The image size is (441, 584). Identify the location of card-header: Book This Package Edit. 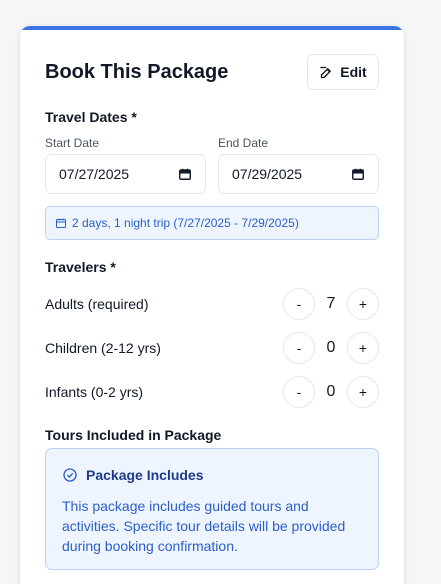
(212, 72).